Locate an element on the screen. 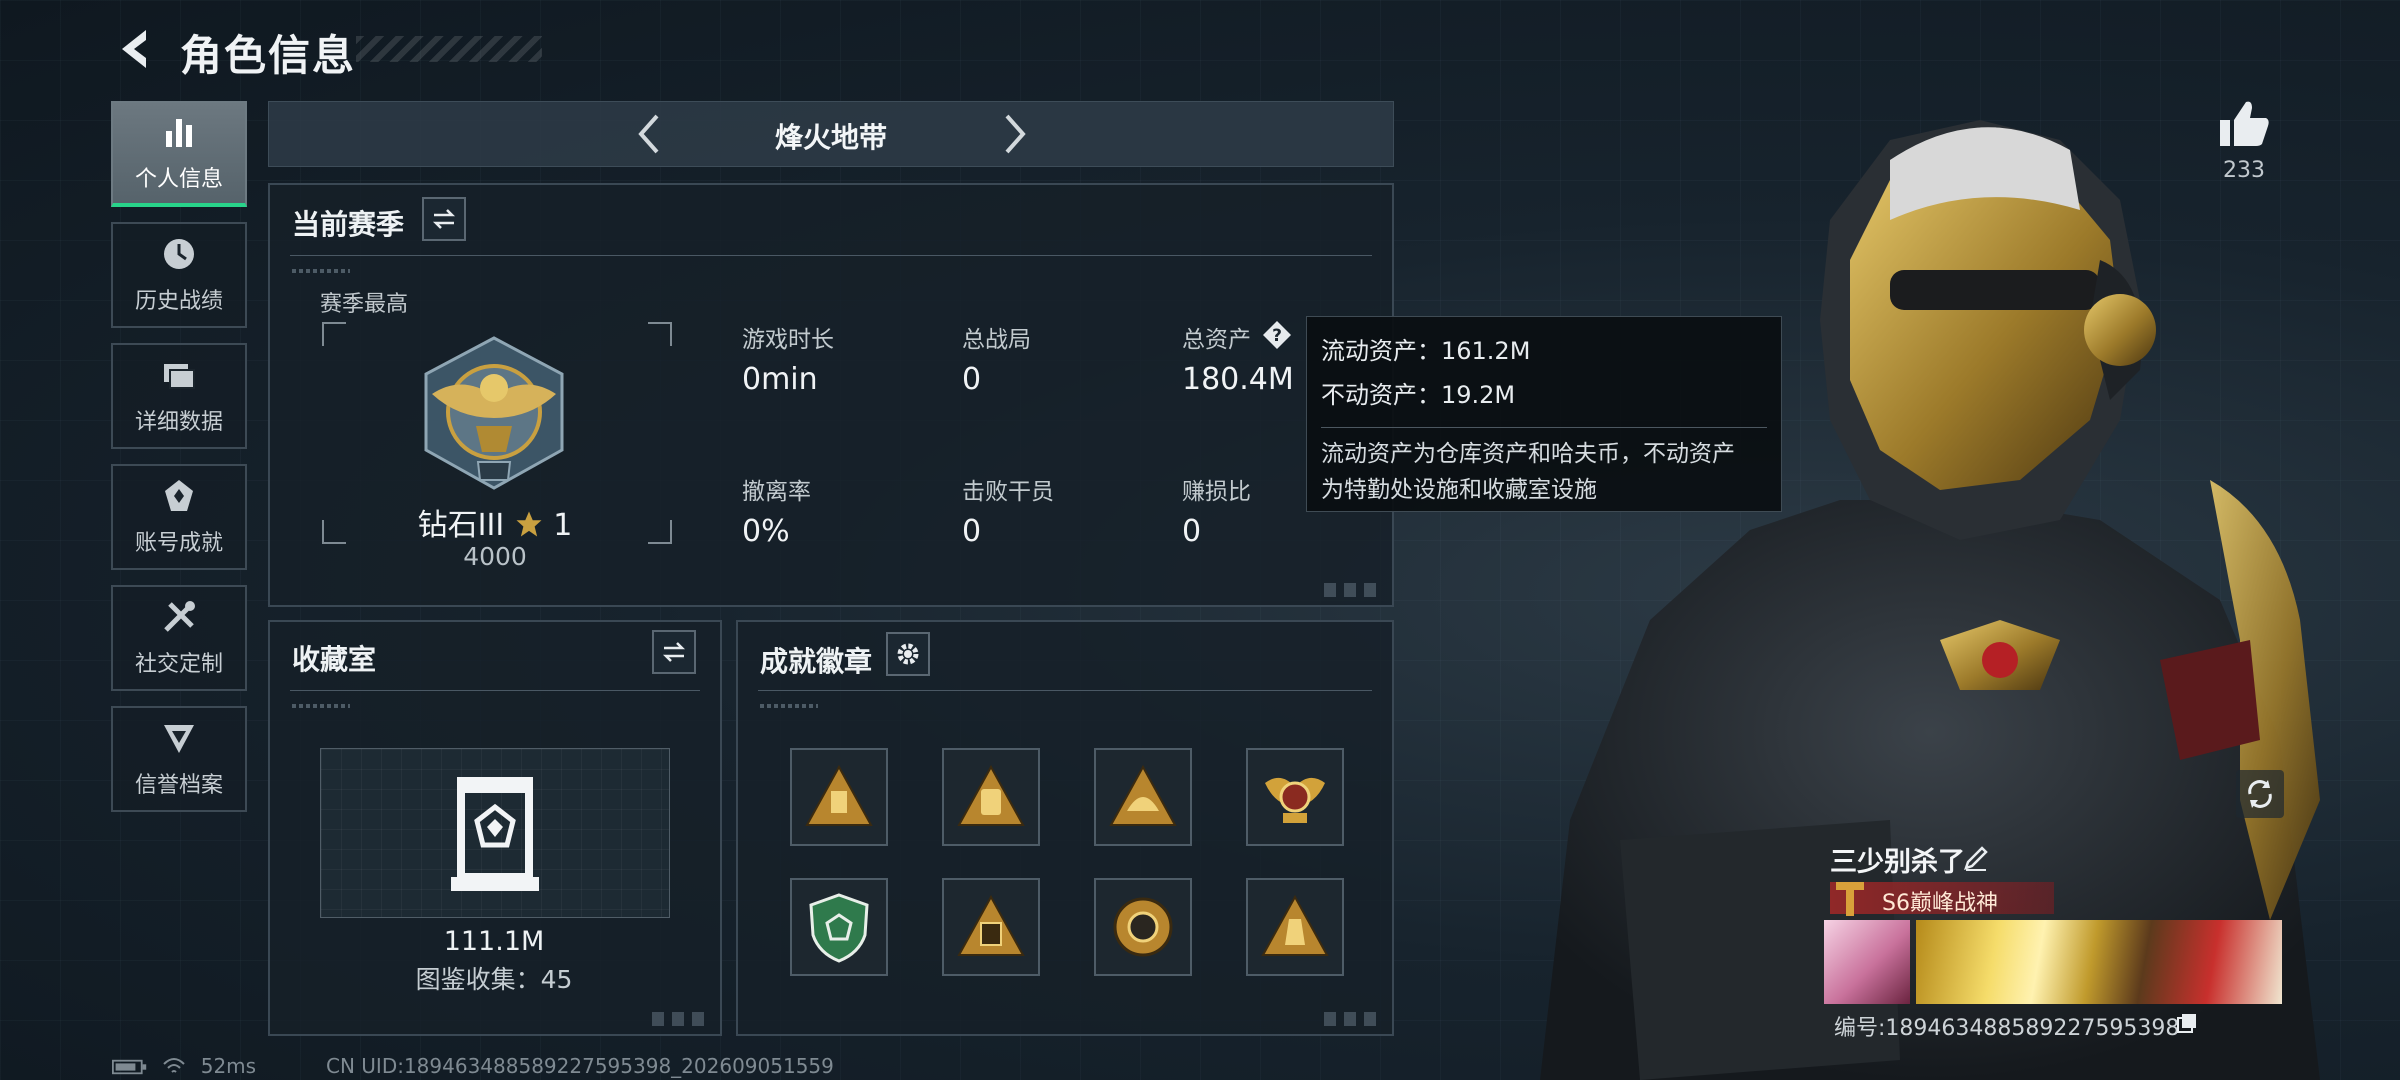 The image size is (2400, 1080). next-mode-arrow-icon is located at coordinates (1013, 134).